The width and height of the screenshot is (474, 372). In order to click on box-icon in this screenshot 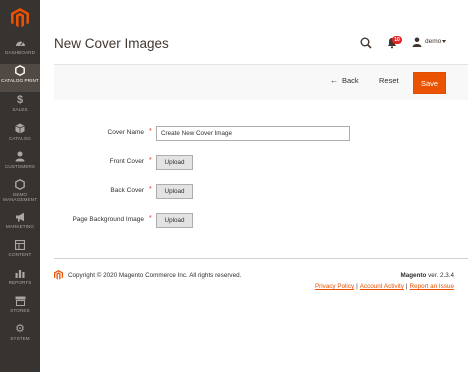, I will do `click(20, 128)`.